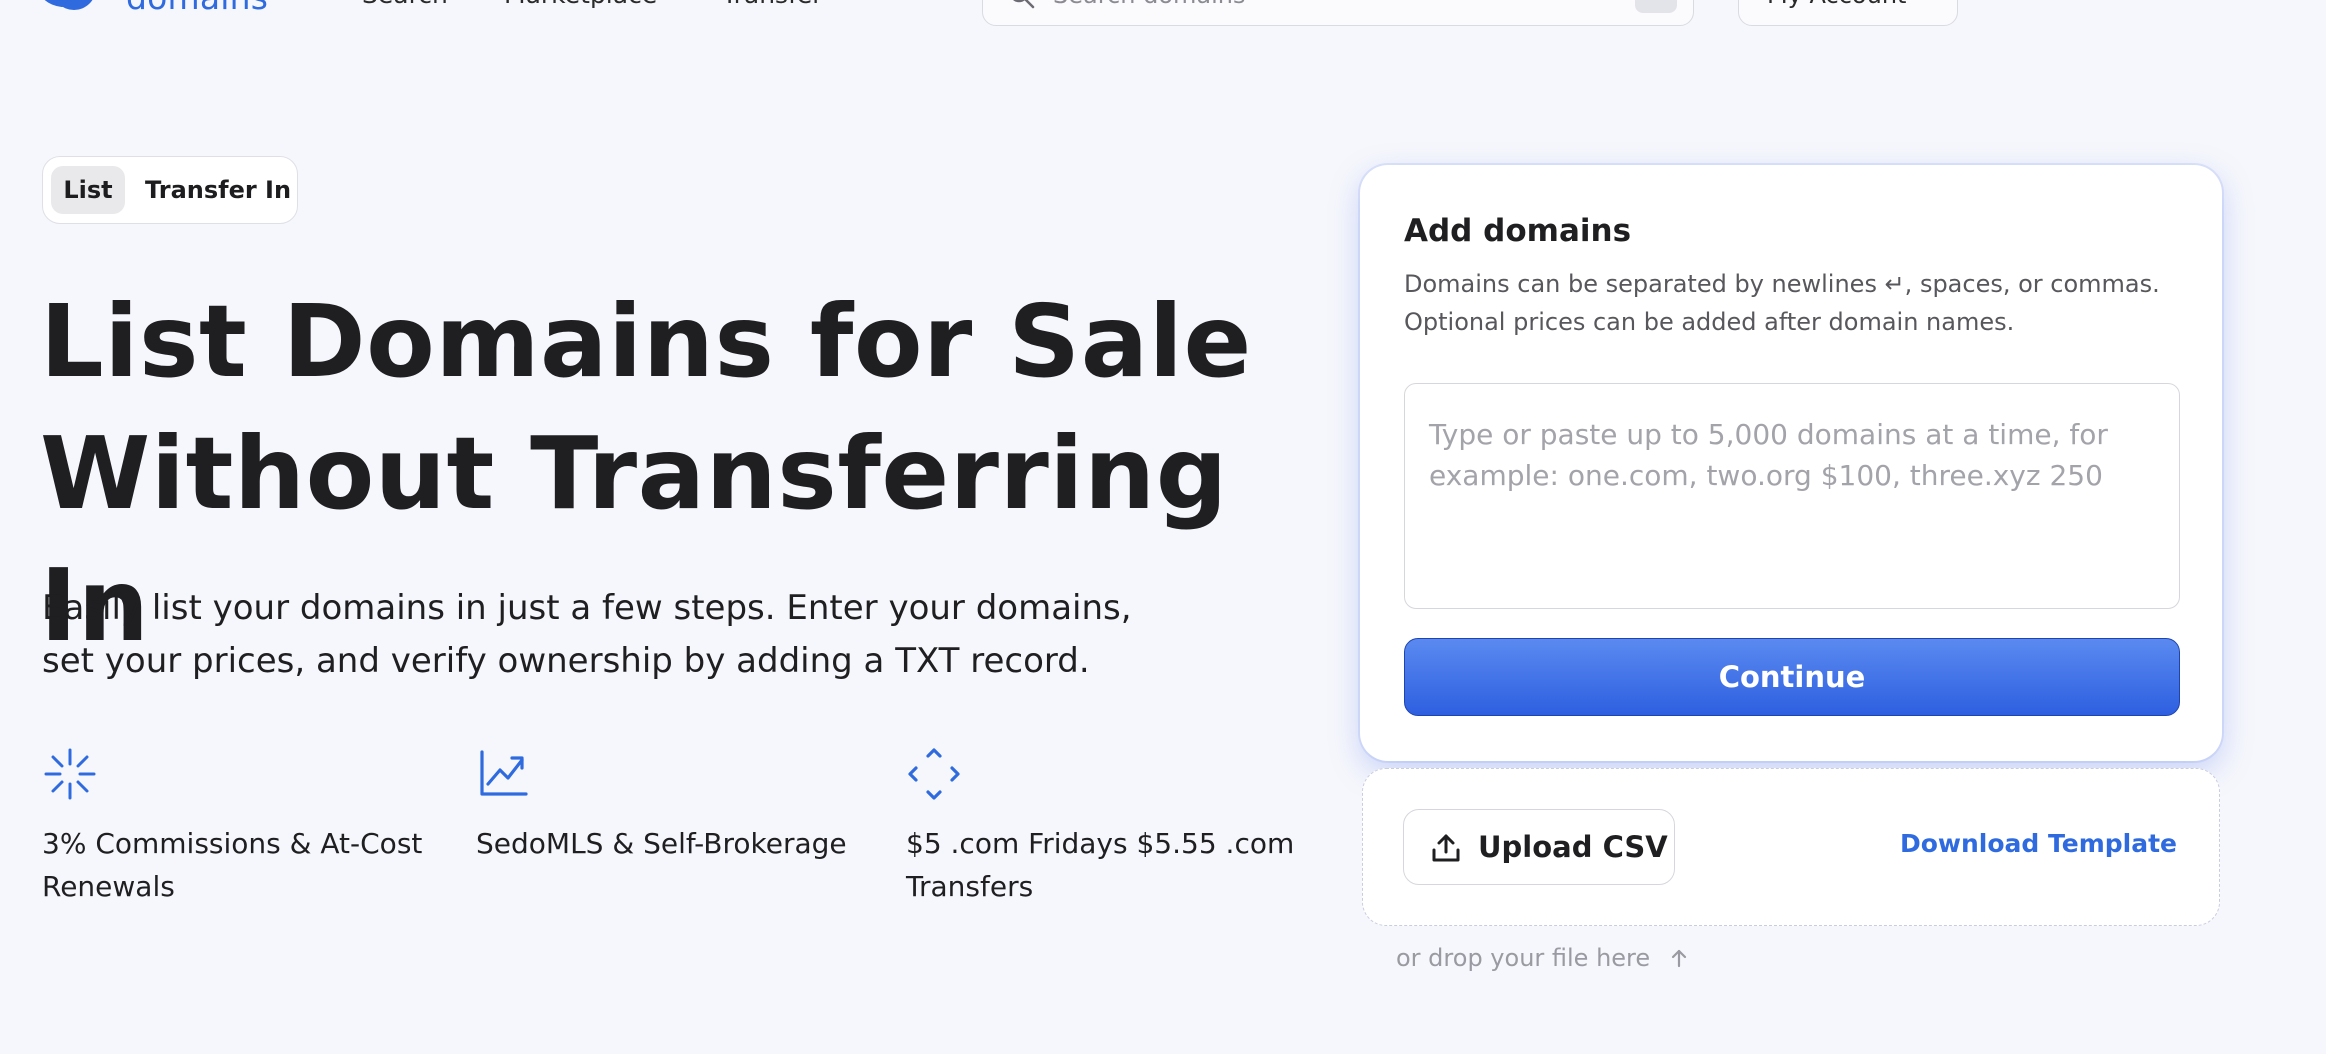  Describe the element at coordinates (70, 774) in the screenshot. I see `sparkle-icon` at that location.